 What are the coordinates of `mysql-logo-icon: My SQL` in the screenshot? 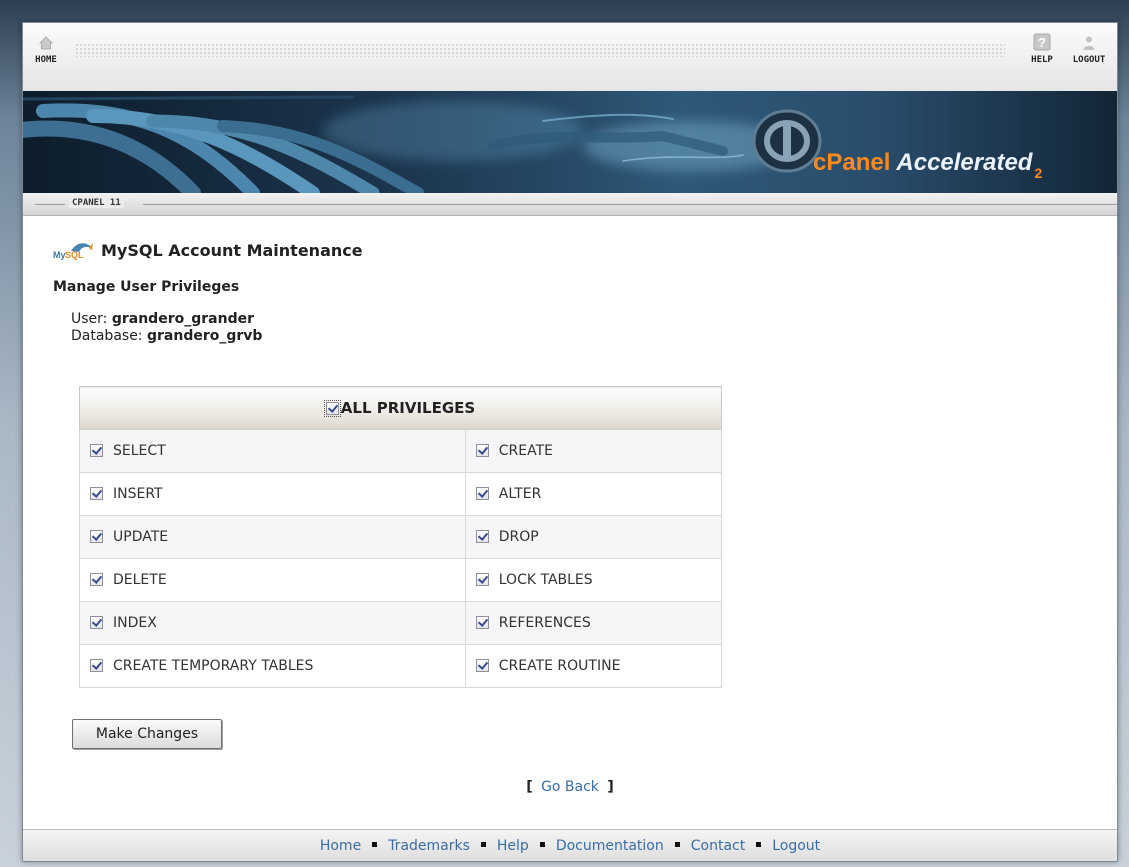 It's located at (73, 251).